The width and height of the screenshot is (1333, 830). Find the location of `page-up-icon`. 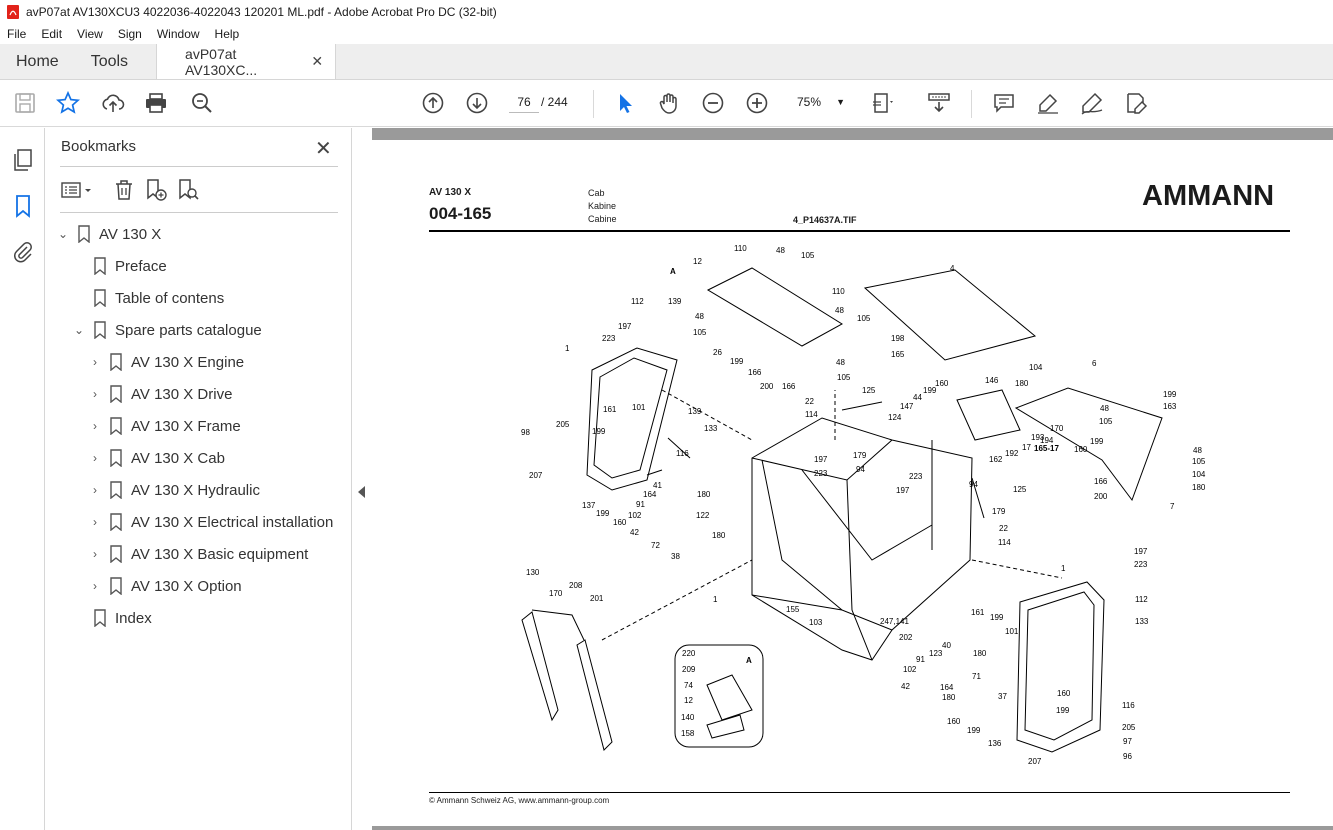

page-up-icon is located at coordinates (433, 103).